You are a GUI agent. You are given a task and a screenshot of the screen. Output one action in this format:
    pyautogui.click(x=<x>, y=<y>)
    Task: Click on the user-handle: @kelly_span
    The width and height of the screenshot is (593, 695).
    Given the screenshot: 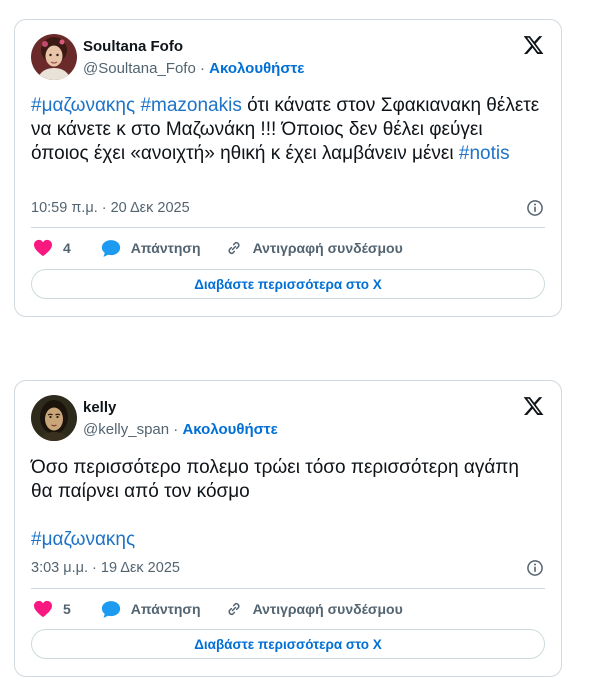 What is the action you would take?
    pyautogui.click(x=126, y=429)
    